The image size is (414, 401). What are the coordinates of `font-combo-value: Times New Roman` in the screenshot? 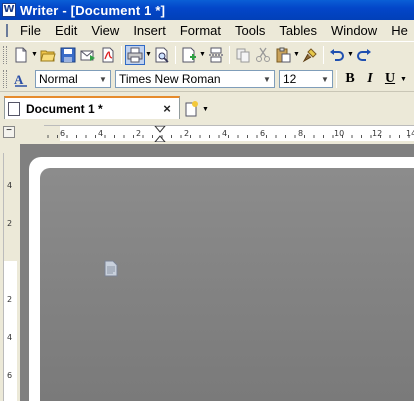 It's located at (170, 79).